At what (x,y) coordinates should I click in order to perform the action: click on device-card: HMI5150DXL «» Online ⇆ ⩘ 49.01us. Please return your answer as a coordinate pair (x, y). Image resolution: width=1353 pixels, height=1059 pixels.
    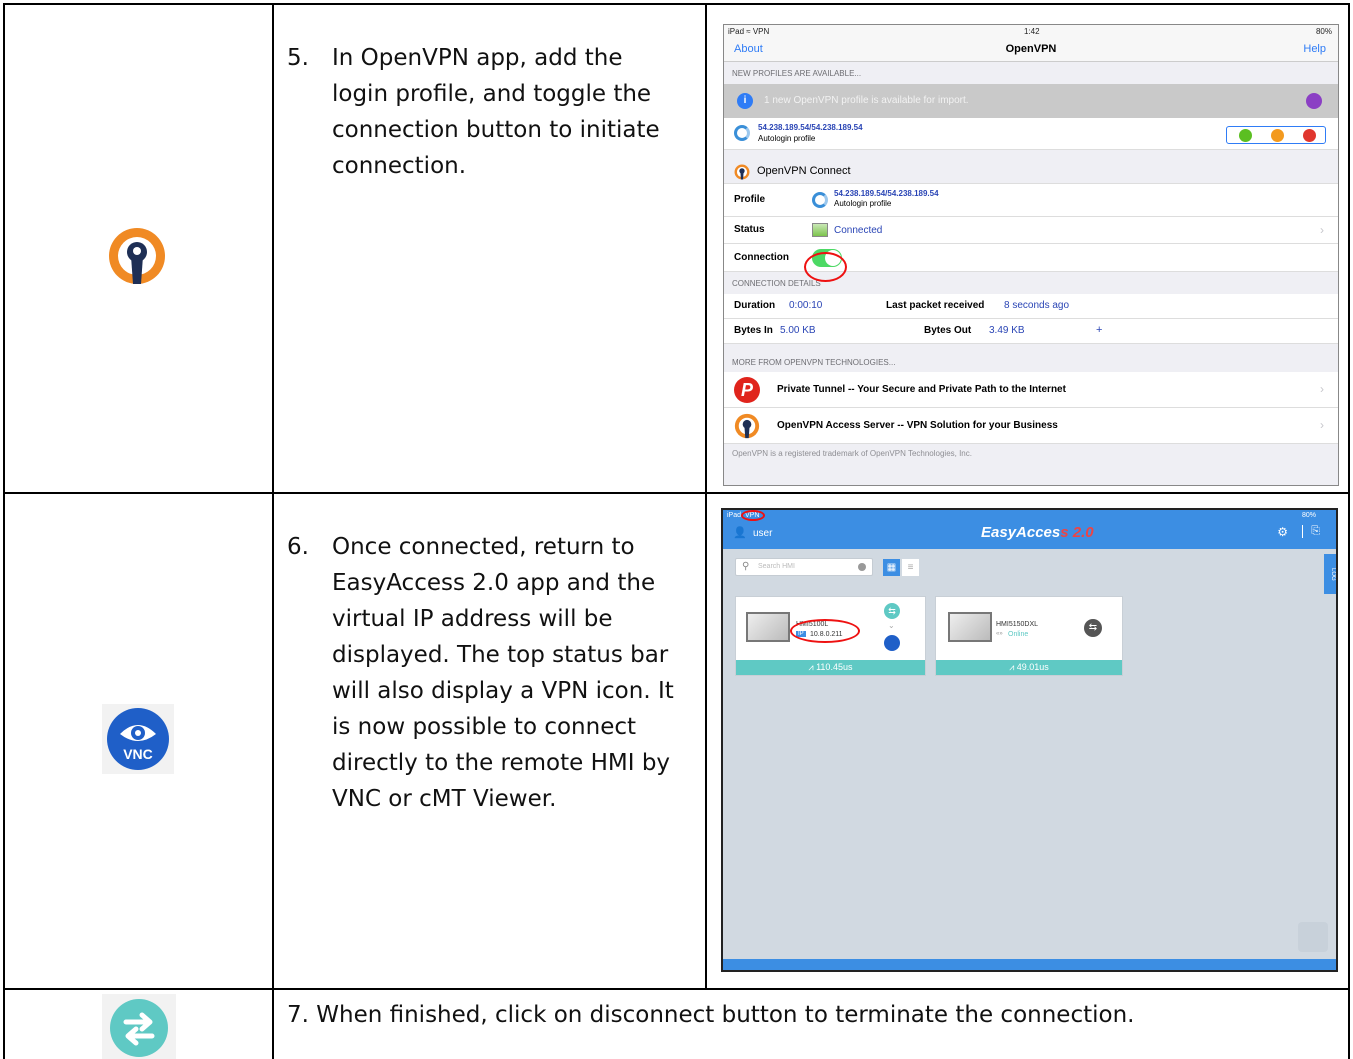
    Looking at the image, I should click on (1029, 636).